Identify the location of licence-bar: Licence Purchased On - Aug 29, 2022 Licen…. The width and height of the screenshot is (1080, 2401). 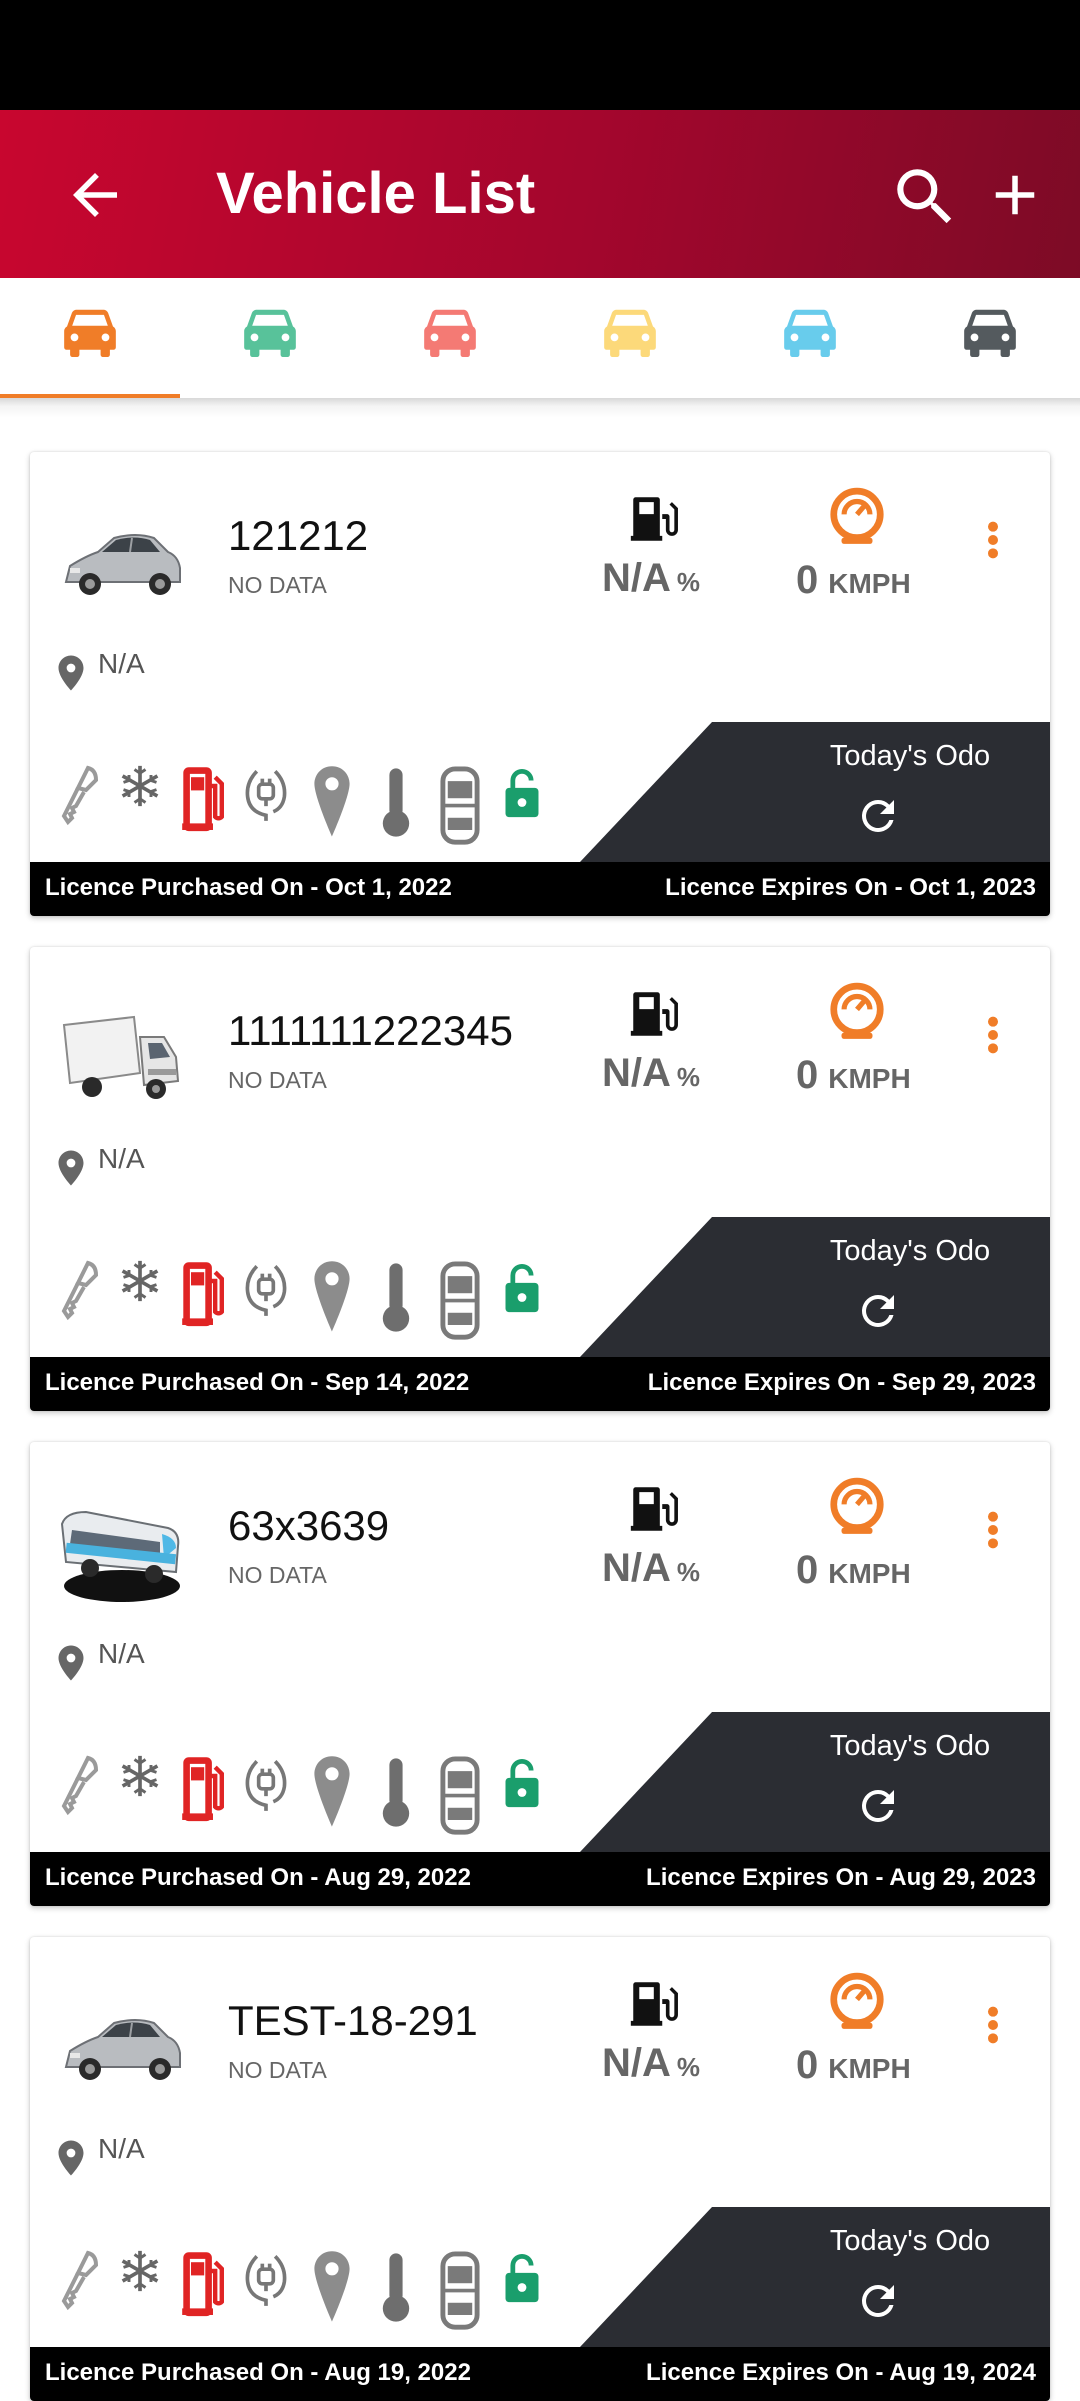
(540, 1879).